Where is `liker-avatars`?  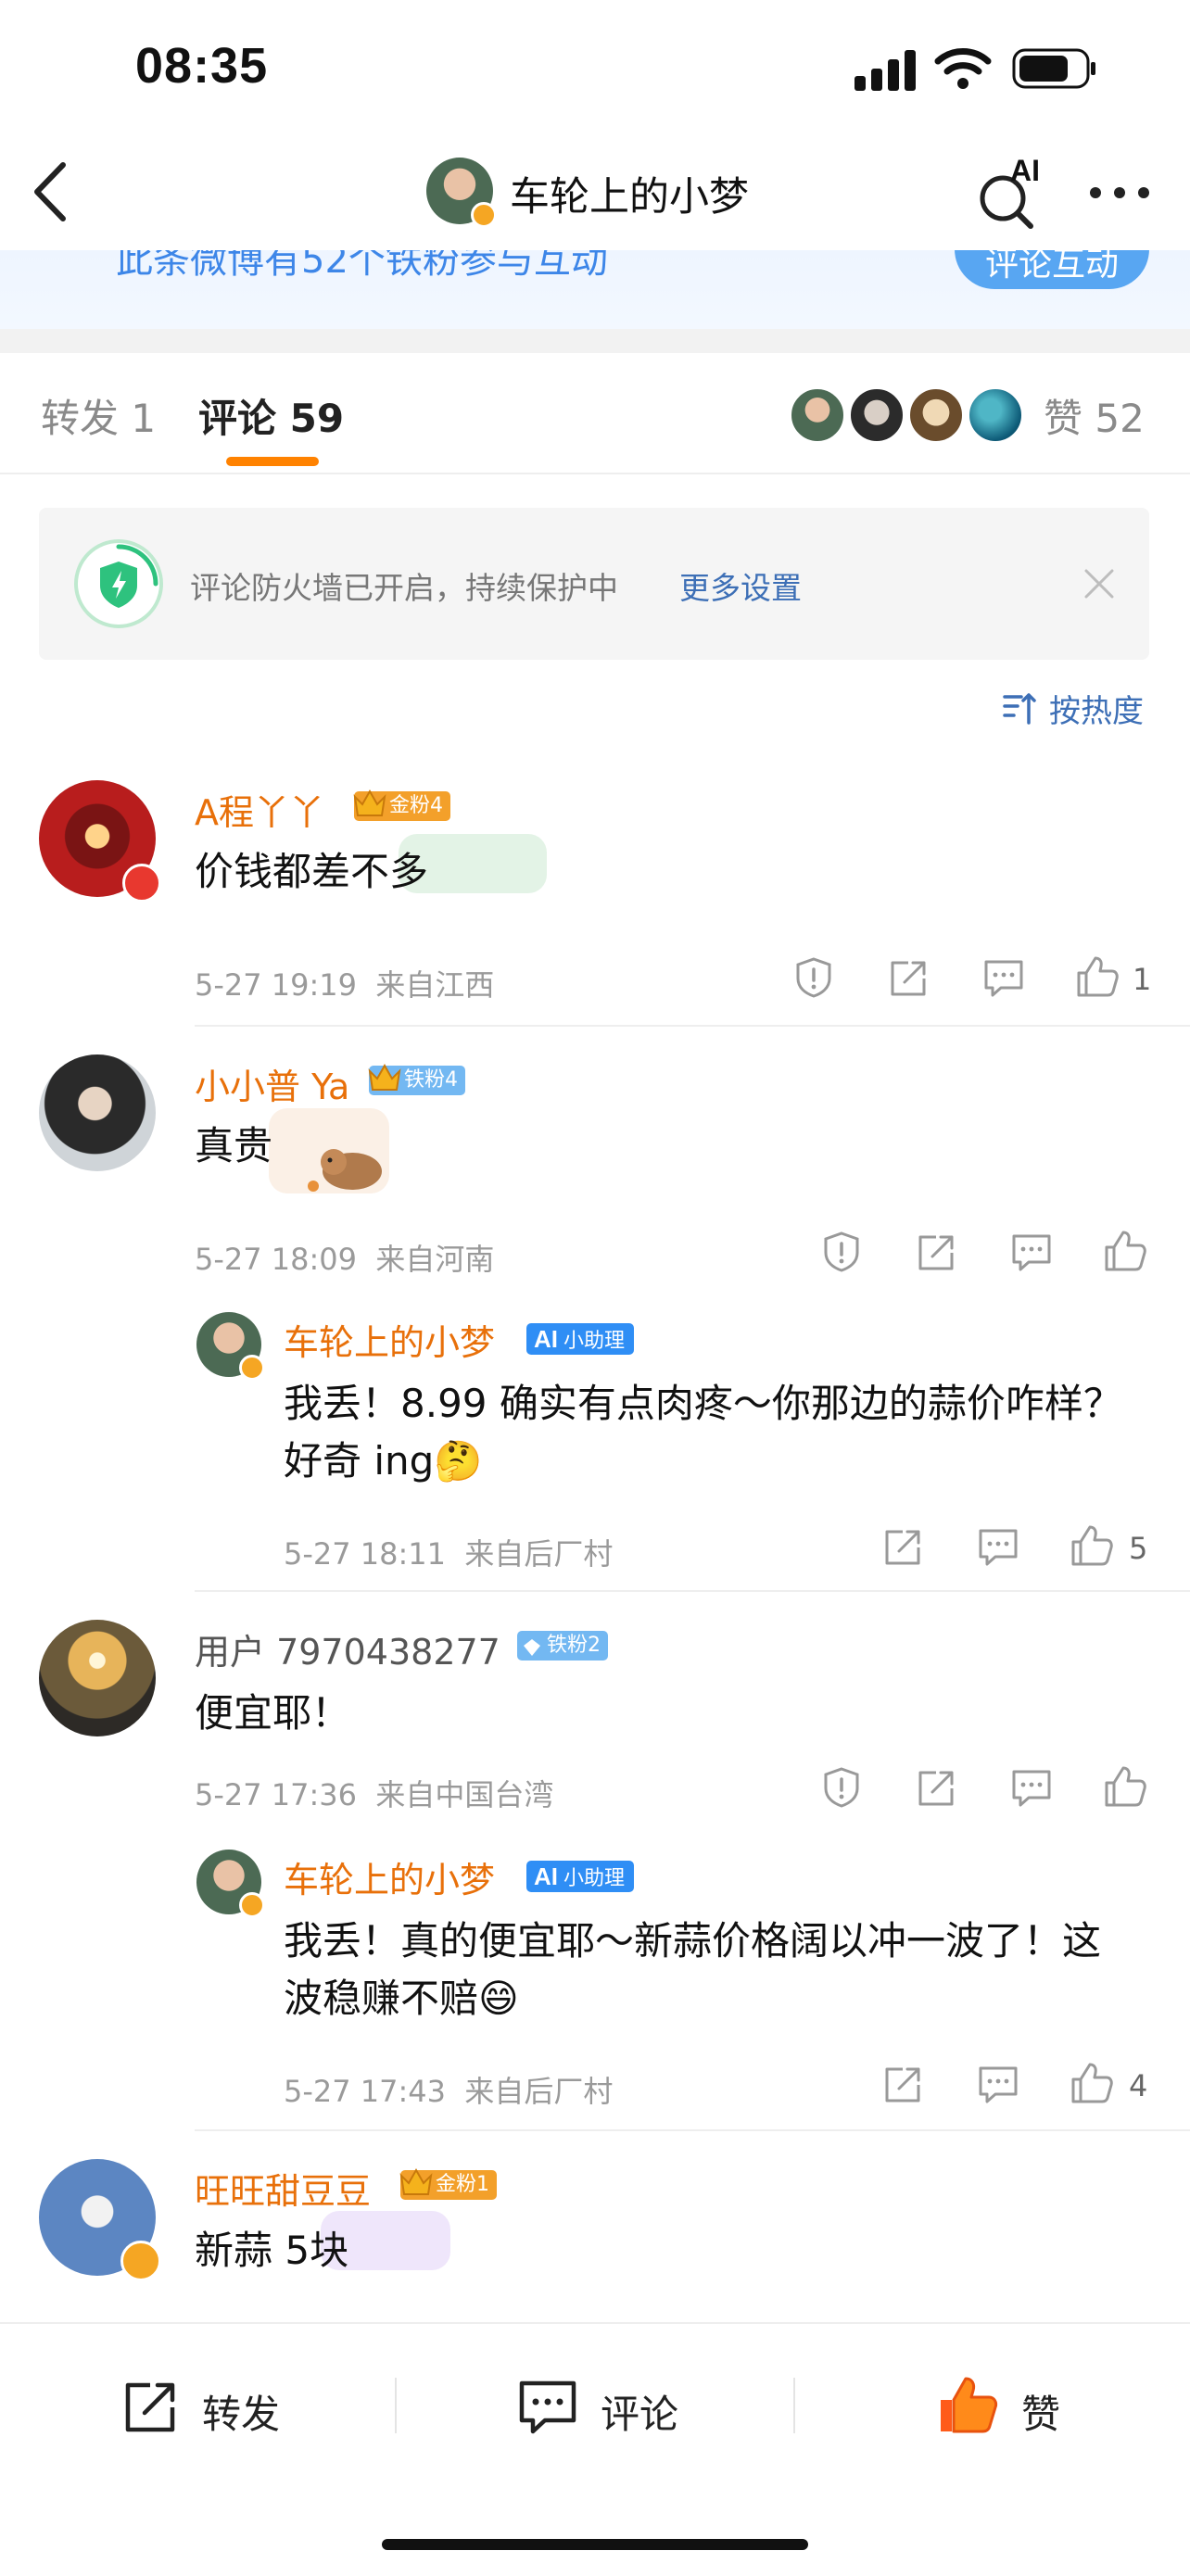 liker-avatars is located at coordinates (906, 415).